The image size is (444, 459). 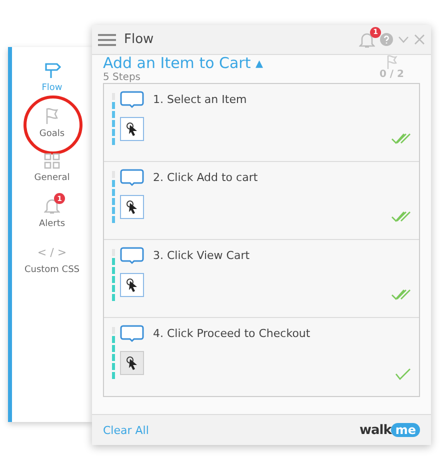 What do you see at coordinates (389, 430) in the screenshot?
I see `walkme-logo: walk me` at bounding box center [389, 430].